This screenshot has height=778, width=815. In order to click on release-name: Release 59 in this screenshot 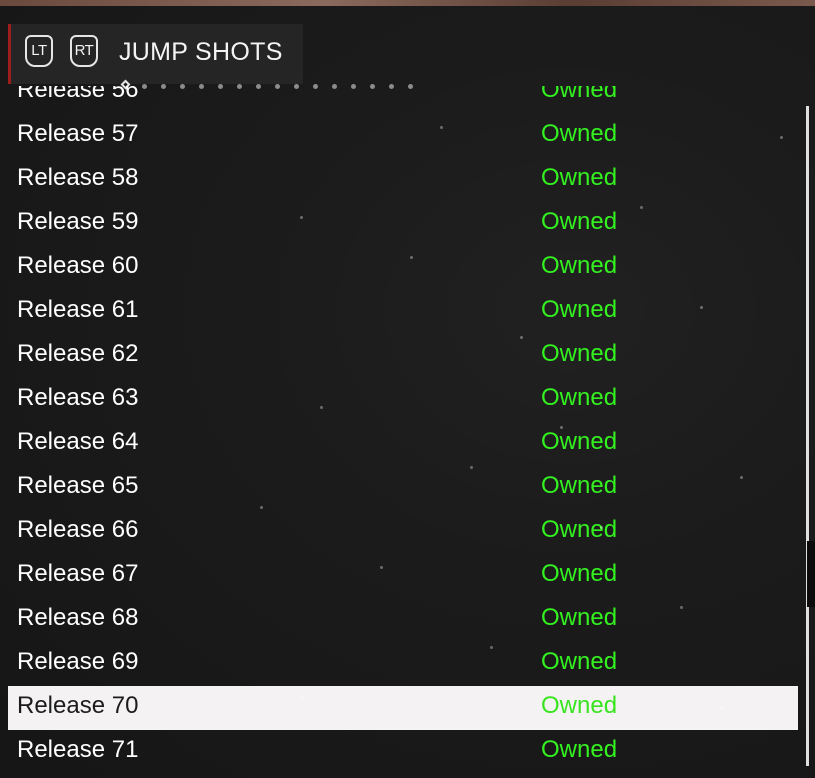, I will do `click(78, 221)`.